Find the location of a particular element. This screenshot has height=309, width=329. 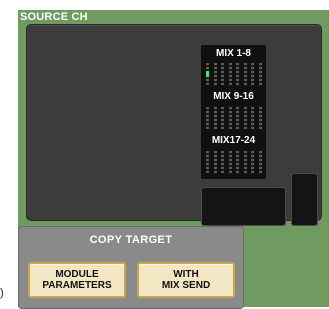

with-mix-send-button: WITH MIX SEND is located at coordinates (186, 280).